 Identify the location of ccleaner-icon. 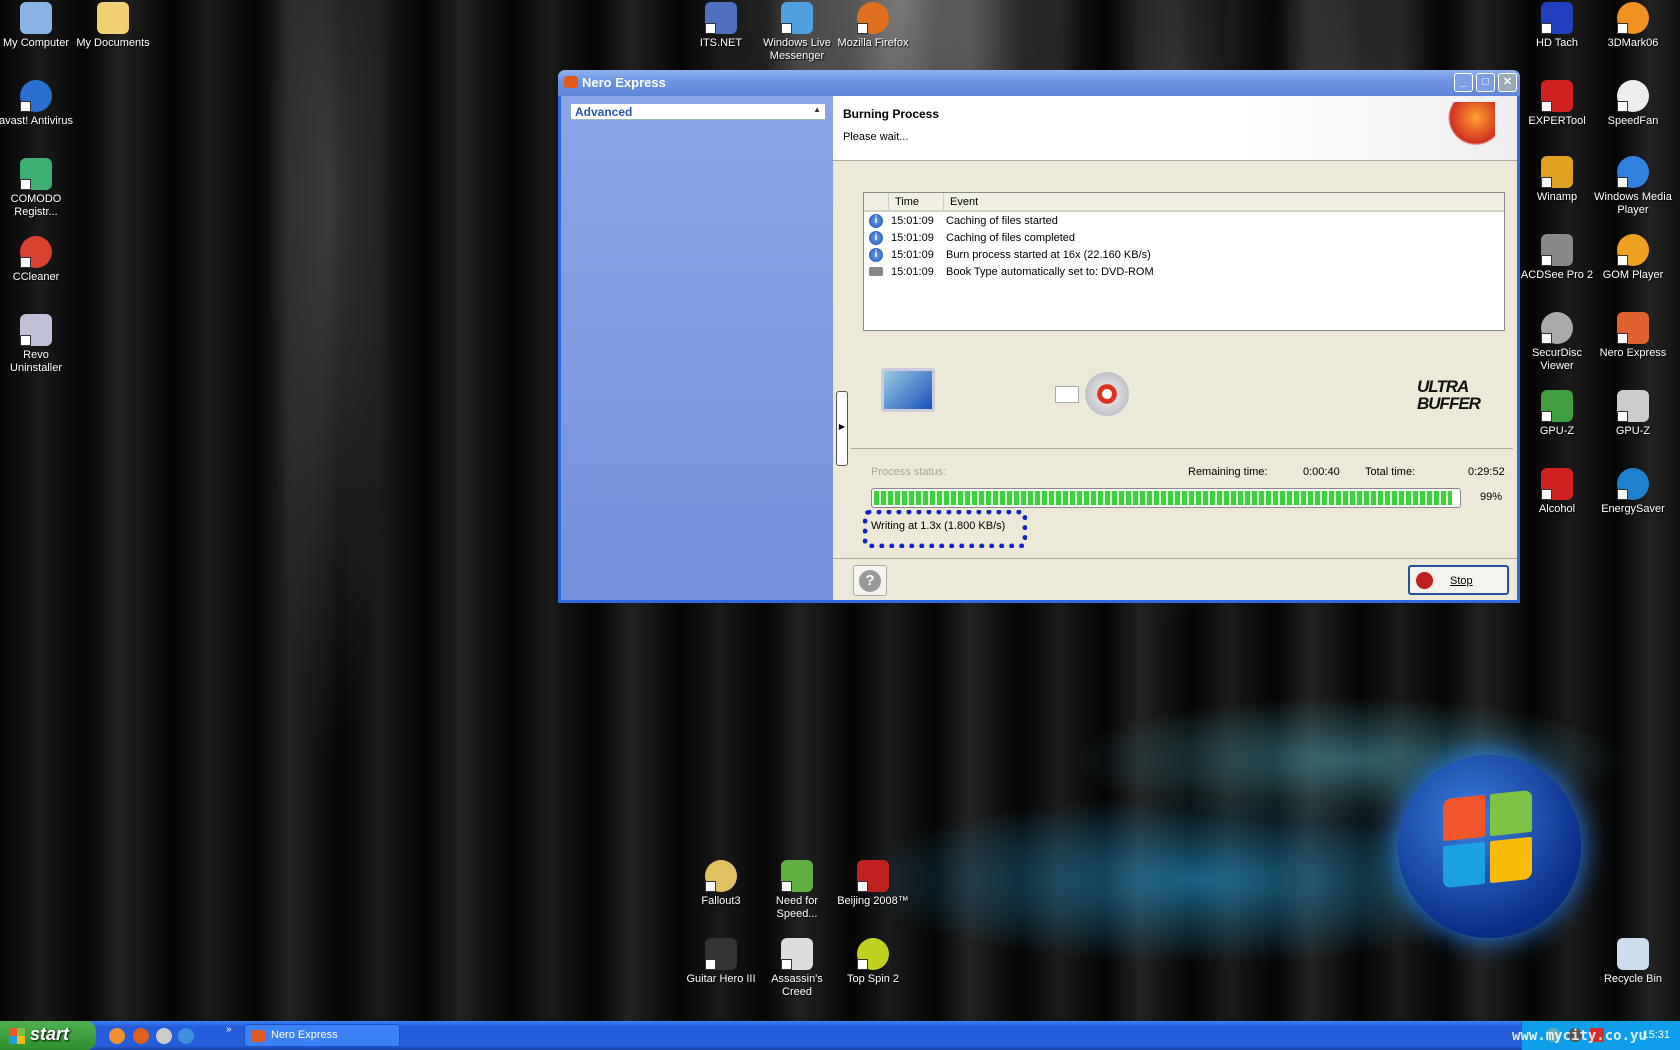
(36, 252).